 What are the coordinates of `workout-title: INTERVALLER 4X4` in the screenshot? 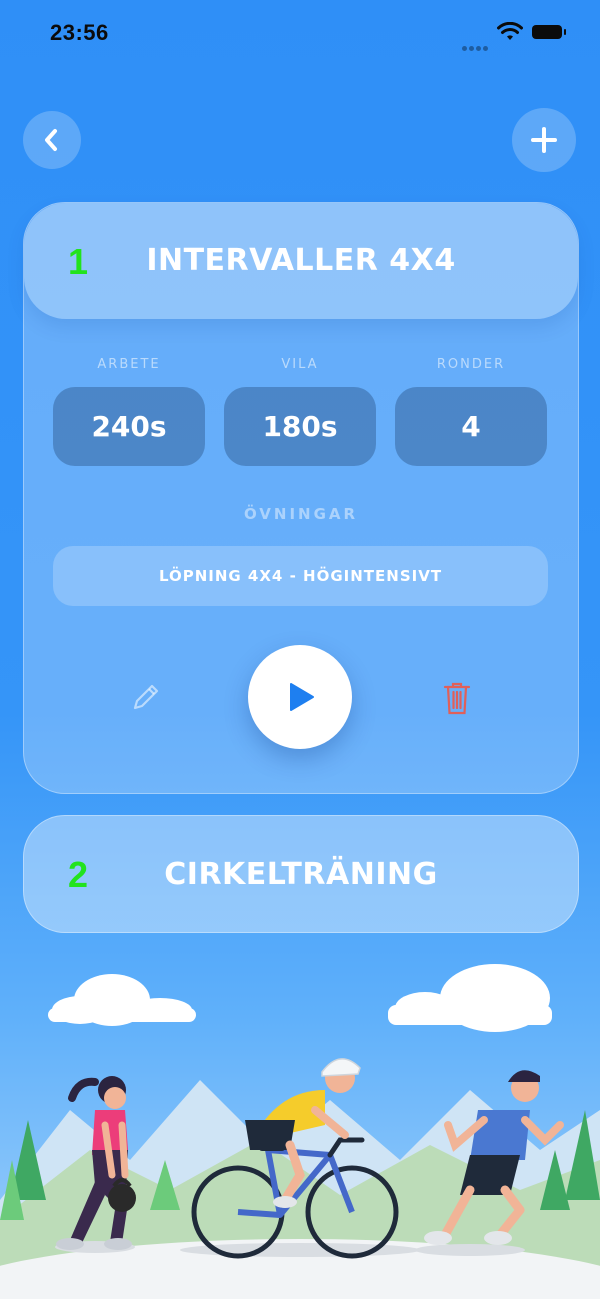 It's located at (301, 260).